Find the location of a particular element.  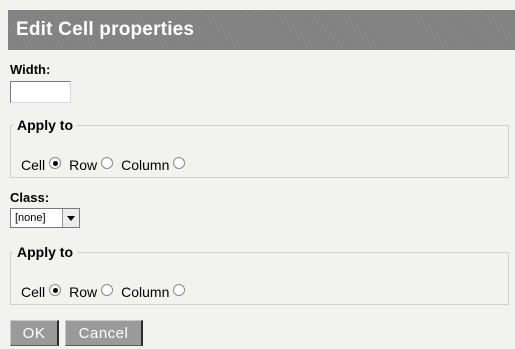

cancel-button: Cancel is located at coordinates (104, 333).